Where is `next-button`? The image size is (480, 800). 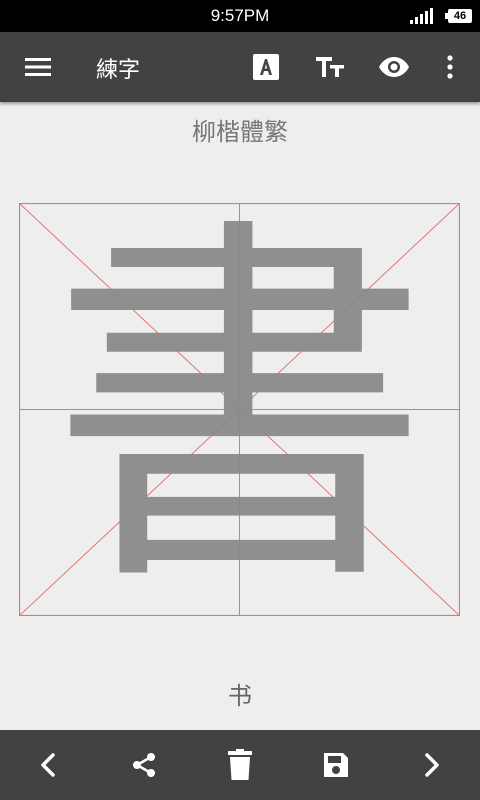 next-button is located at coordinates (432, 765).